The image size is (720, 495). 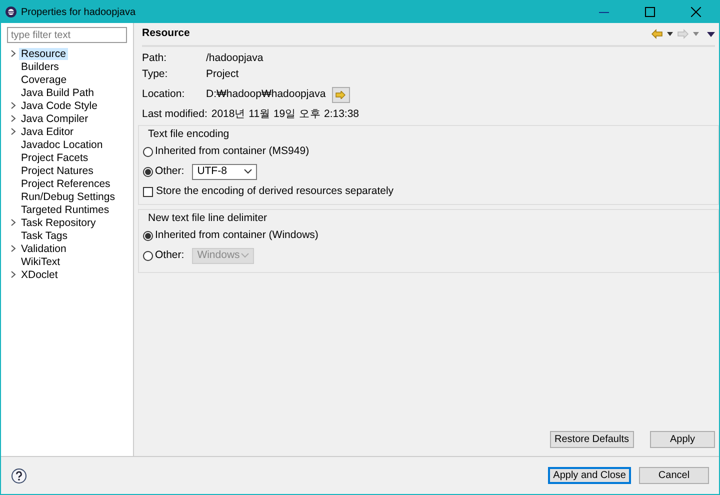 I want to click on filter-field: type filter text, so click(x=67, y=35).